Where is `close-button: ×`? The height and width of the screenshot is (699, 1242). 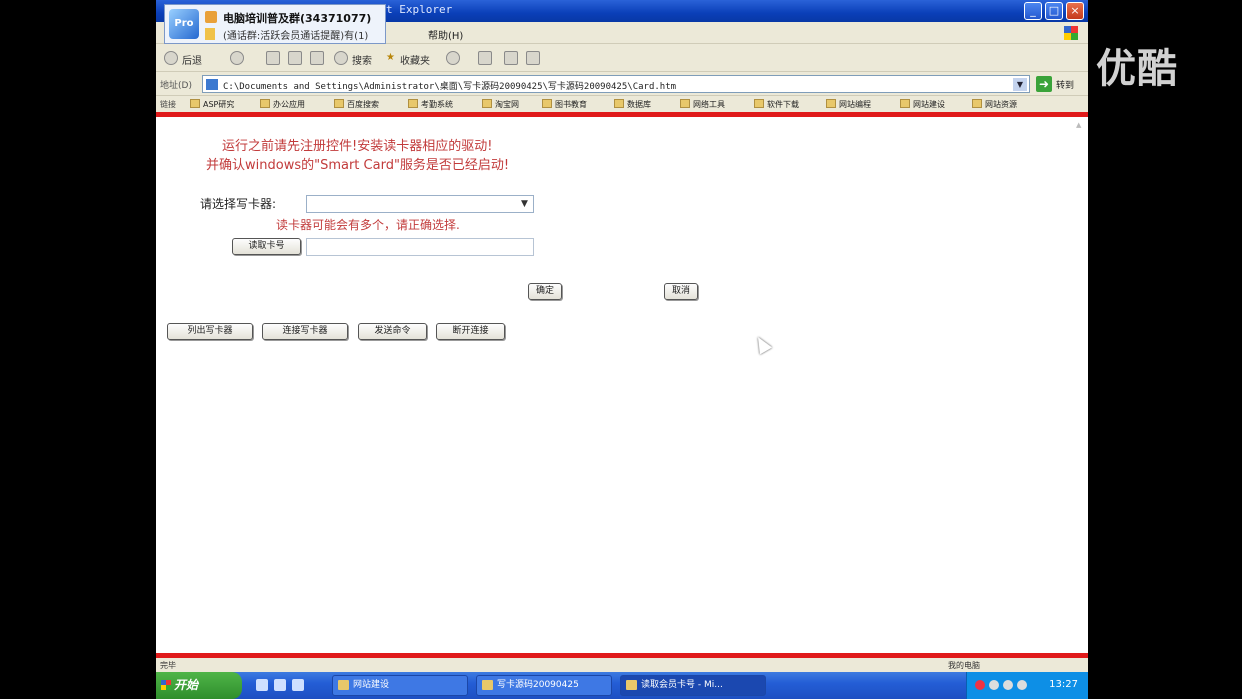 close-button: × is located at coordinates (1075, 11).